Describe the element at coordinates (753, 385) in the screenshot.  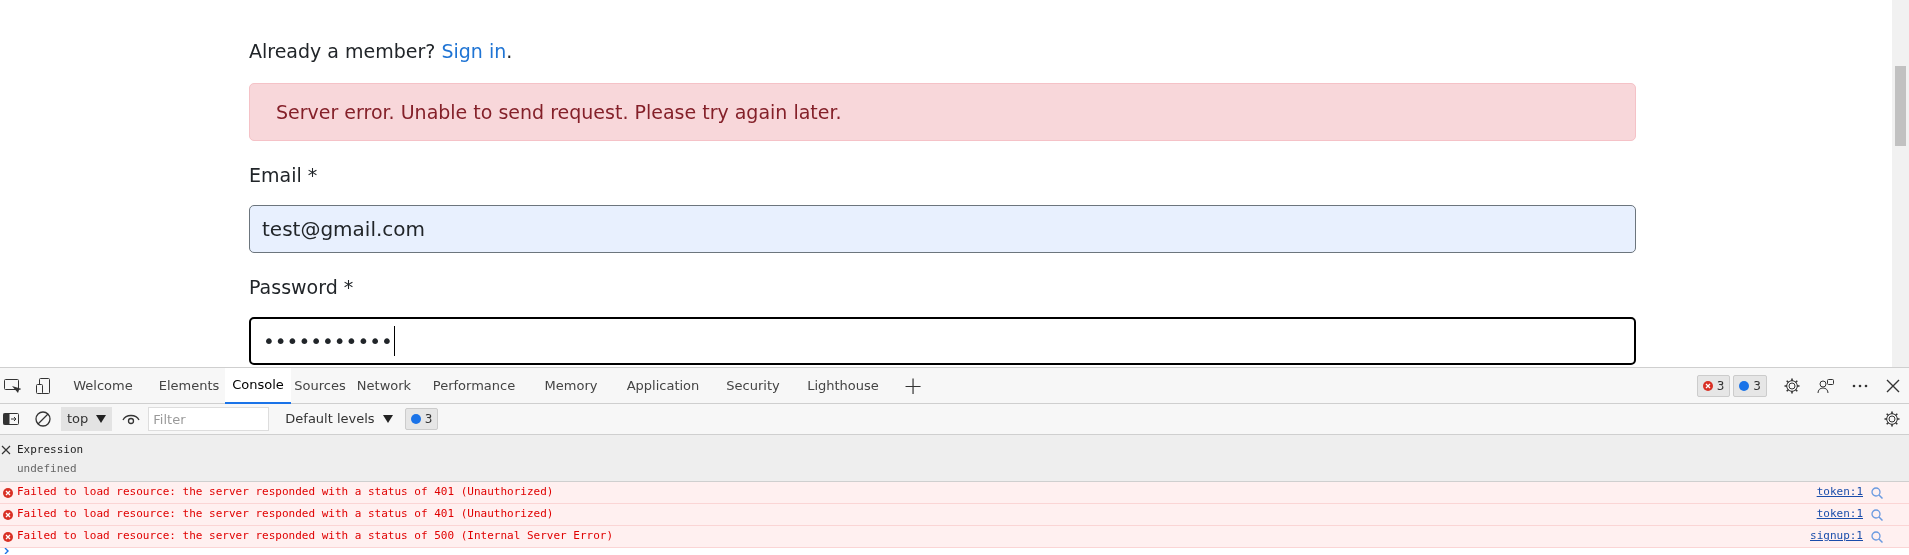
I see `devtools-tab: Security` at that location.